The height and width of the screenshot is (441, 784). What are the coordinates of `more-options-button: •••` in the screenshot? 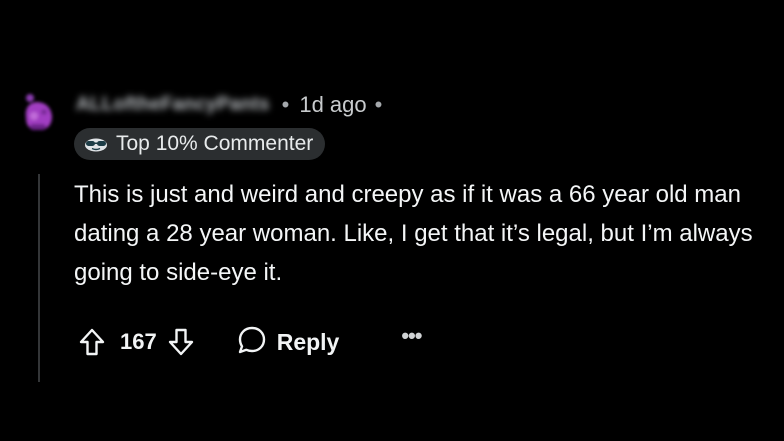 It's located at (411, 336).